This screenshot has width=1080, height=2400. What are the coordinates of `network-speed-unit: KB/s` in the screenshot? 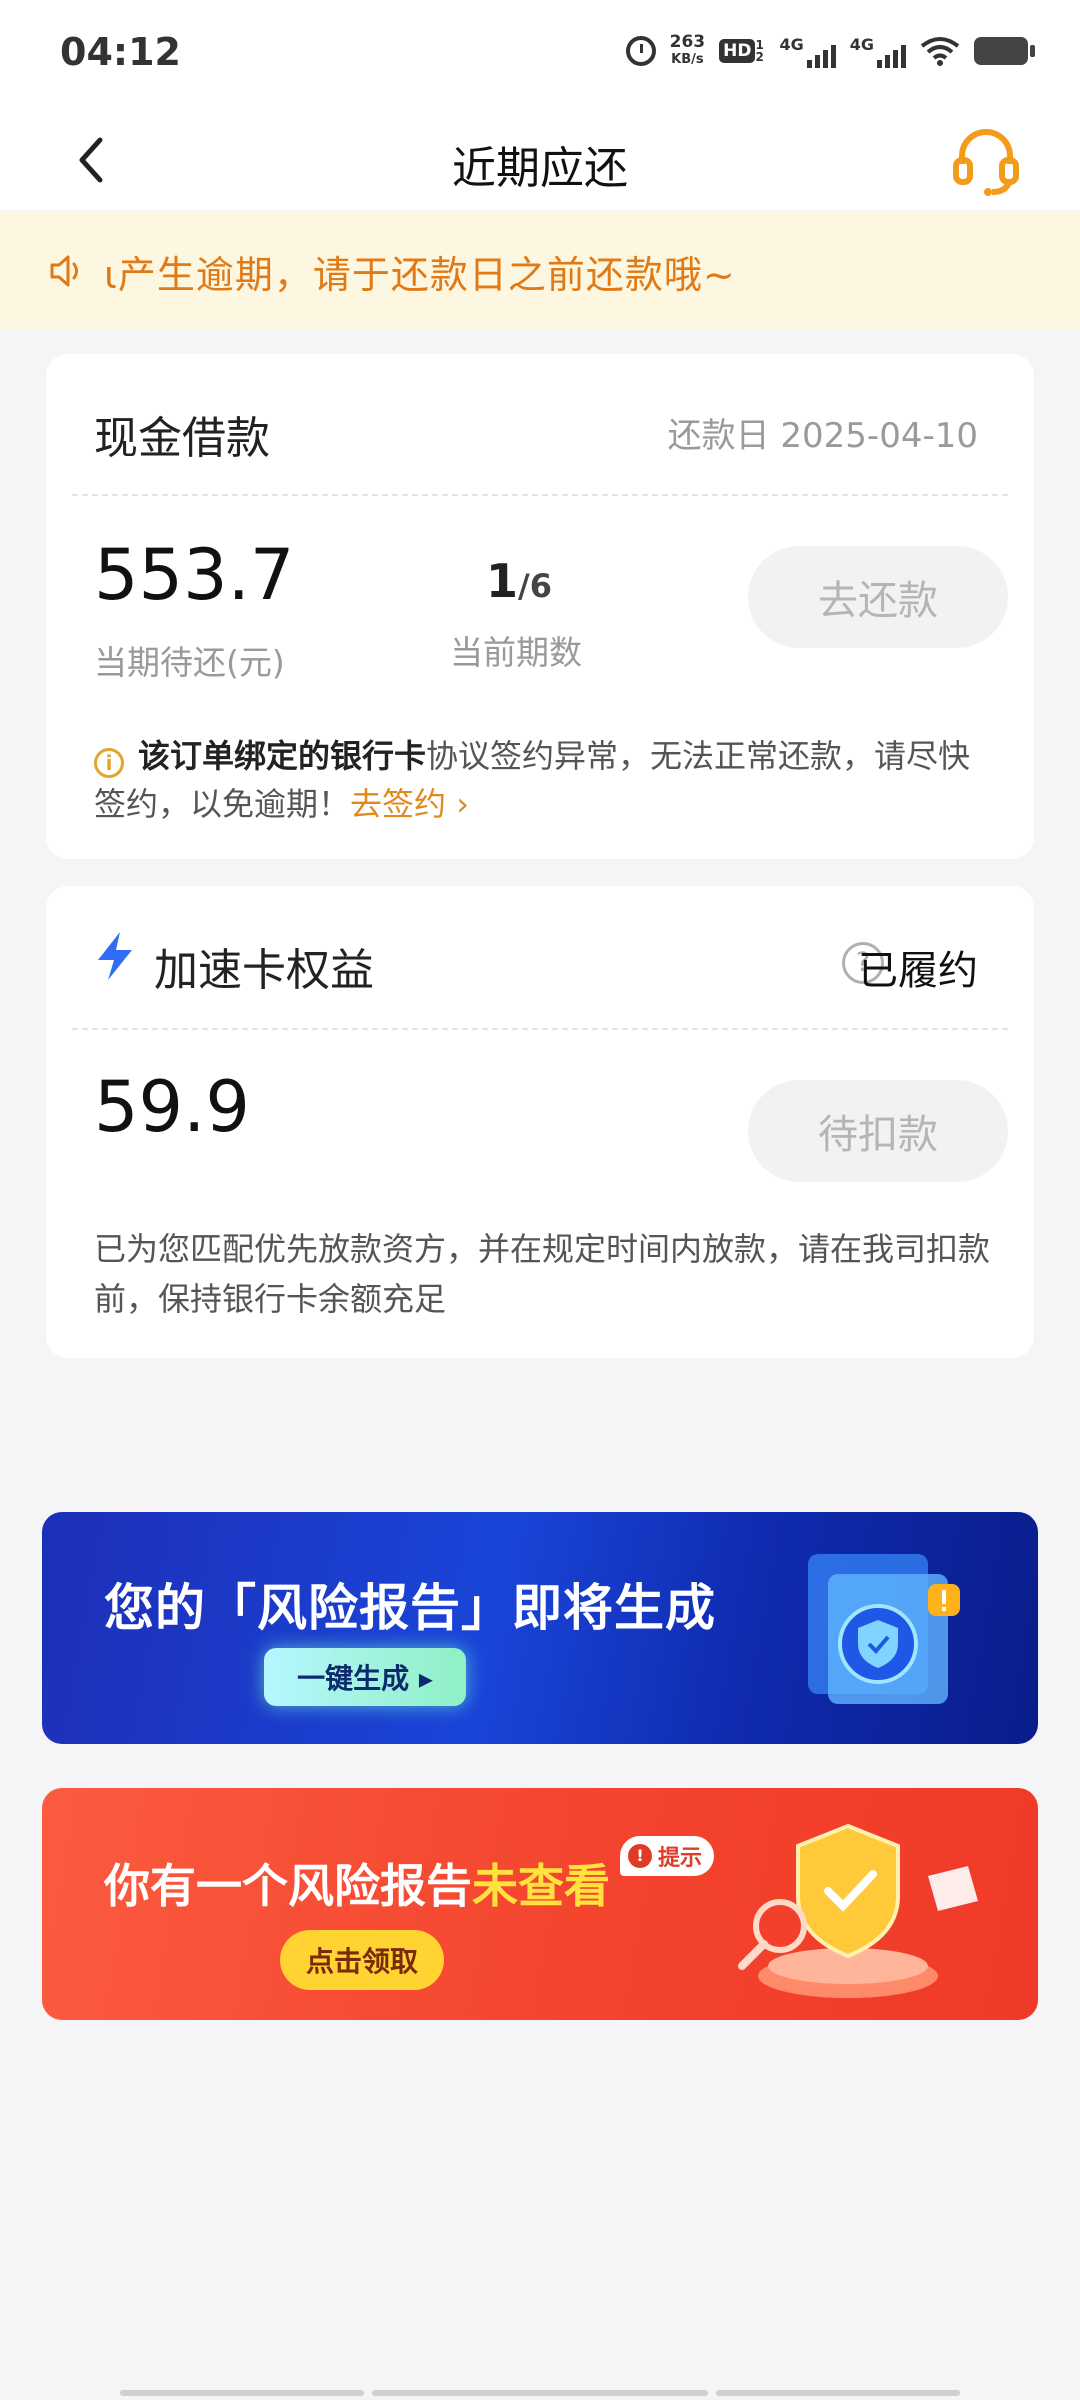 It's located at (687, 59).